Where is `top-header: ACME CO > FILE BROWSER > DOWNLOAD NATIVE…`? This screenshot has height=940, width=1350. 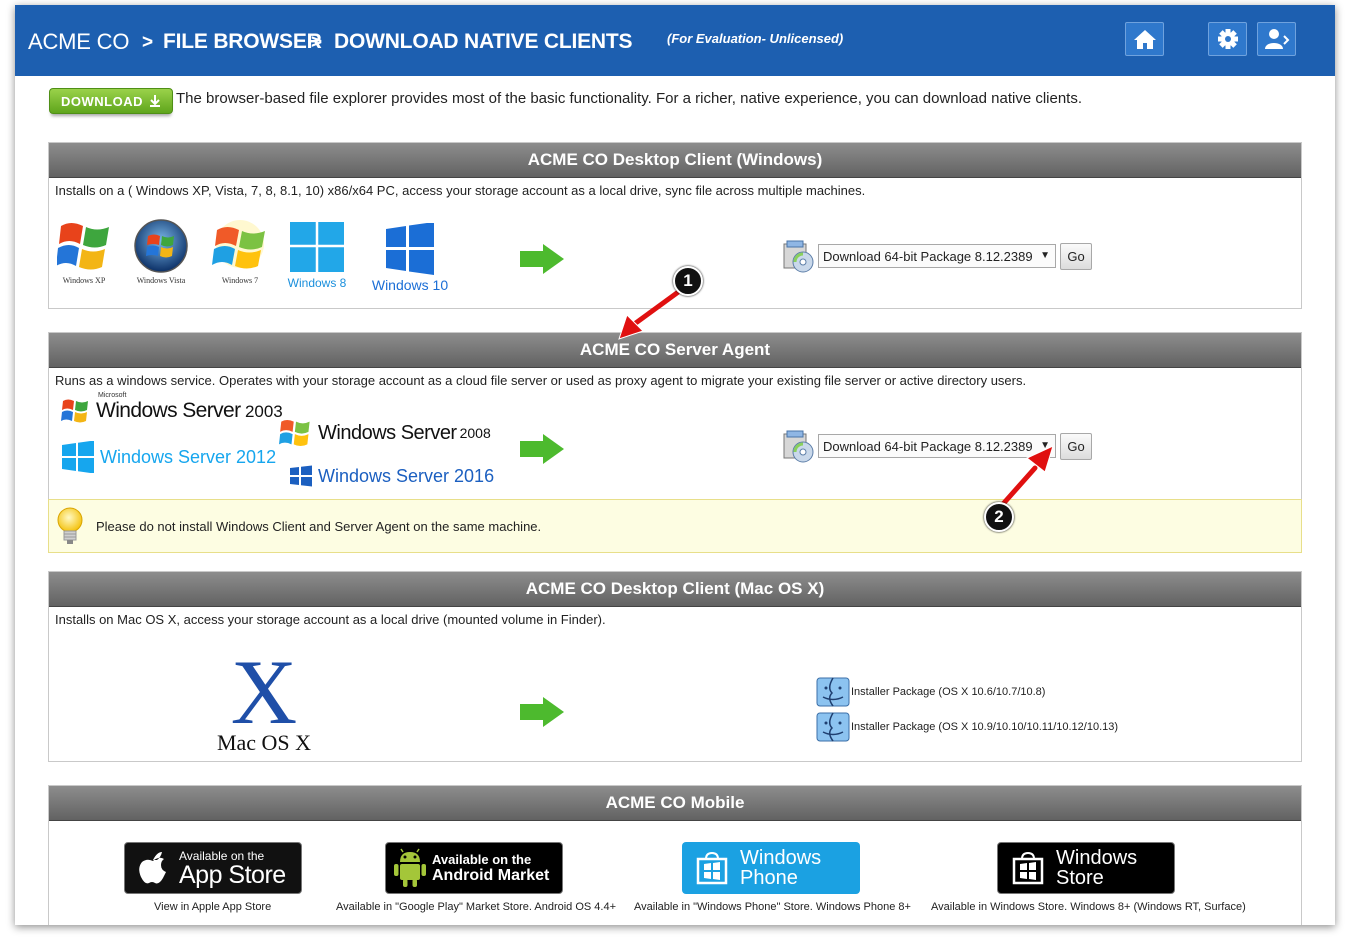 top-header: ACME CO > FILE BROWSER > DOWNLOAD NATIVE… is located at coordinates (675, 40).